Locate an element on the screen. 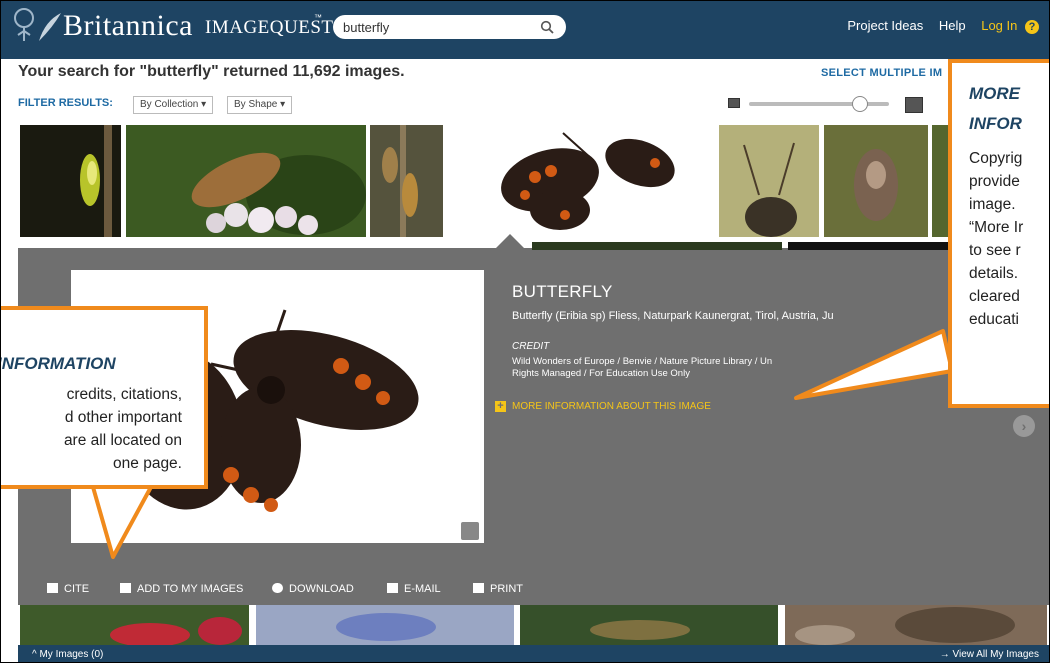  callout-line: educati is located at coordinates (994, 319).